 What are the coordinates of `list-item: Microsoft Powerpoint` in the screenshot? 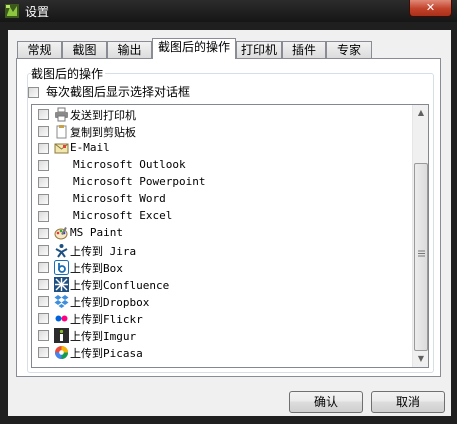 It's located at (224, 182).